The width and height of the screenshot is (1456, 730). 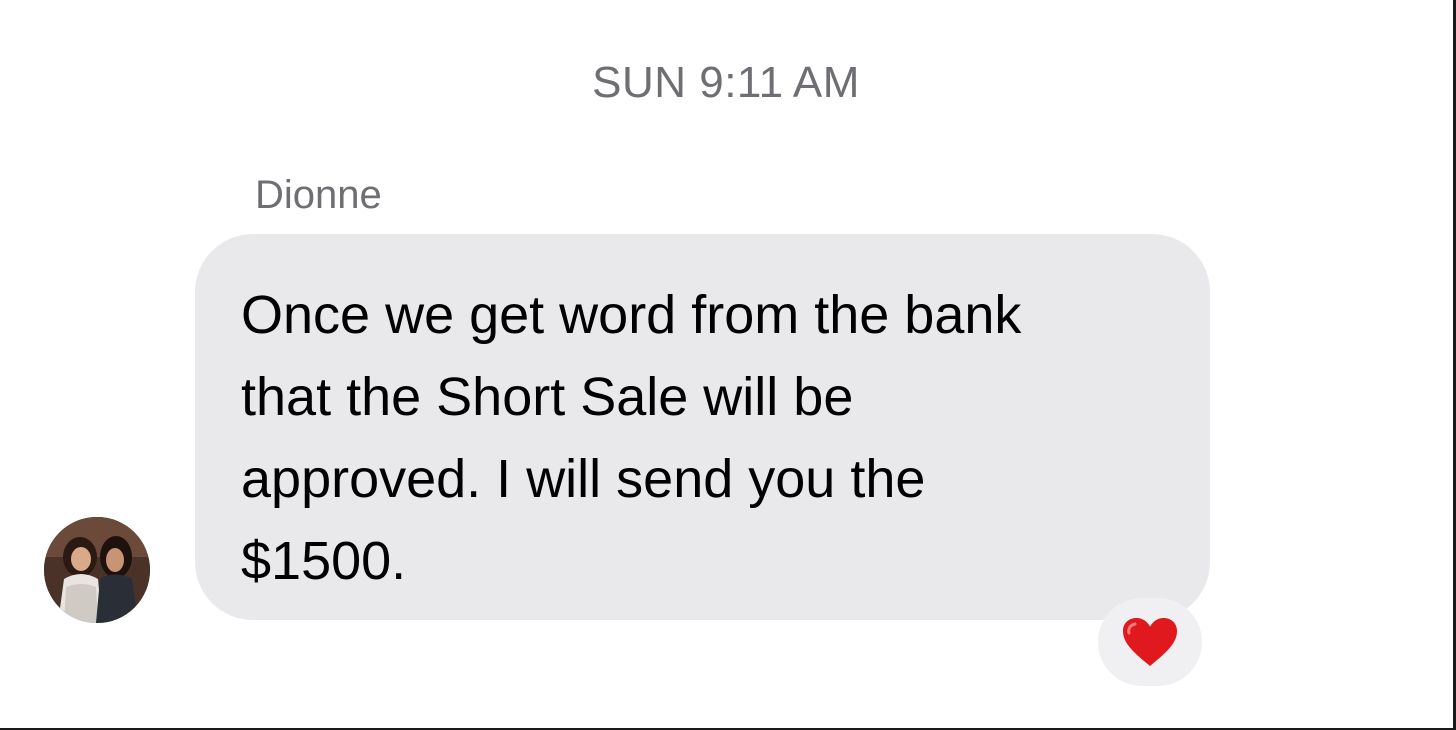 What do you see at coordinates (726, 82) in the screenshot?
I see `message-timestamp: SUN 9:11 AM` at bounding box center [726, 82].